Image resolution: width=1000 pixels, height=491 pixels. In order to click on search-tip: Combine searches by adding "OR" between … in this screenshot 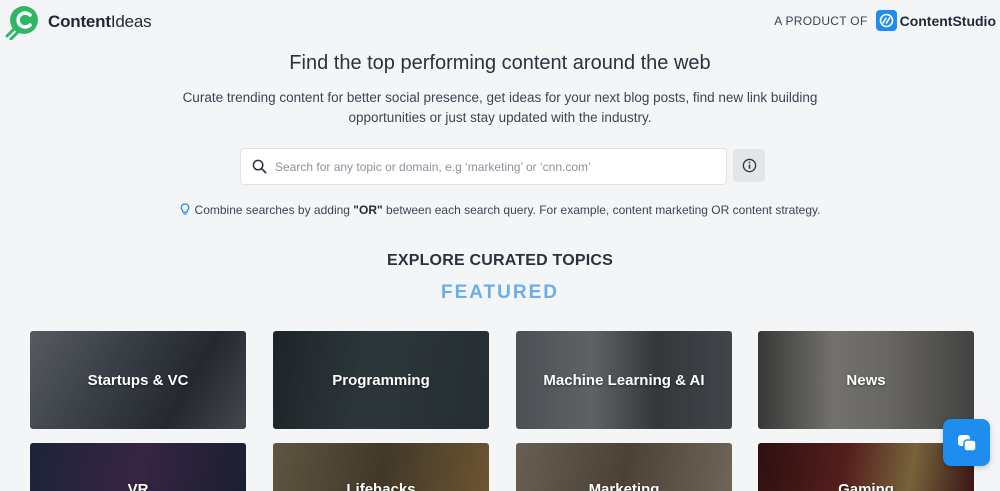, I will do `click(500, 210)`.